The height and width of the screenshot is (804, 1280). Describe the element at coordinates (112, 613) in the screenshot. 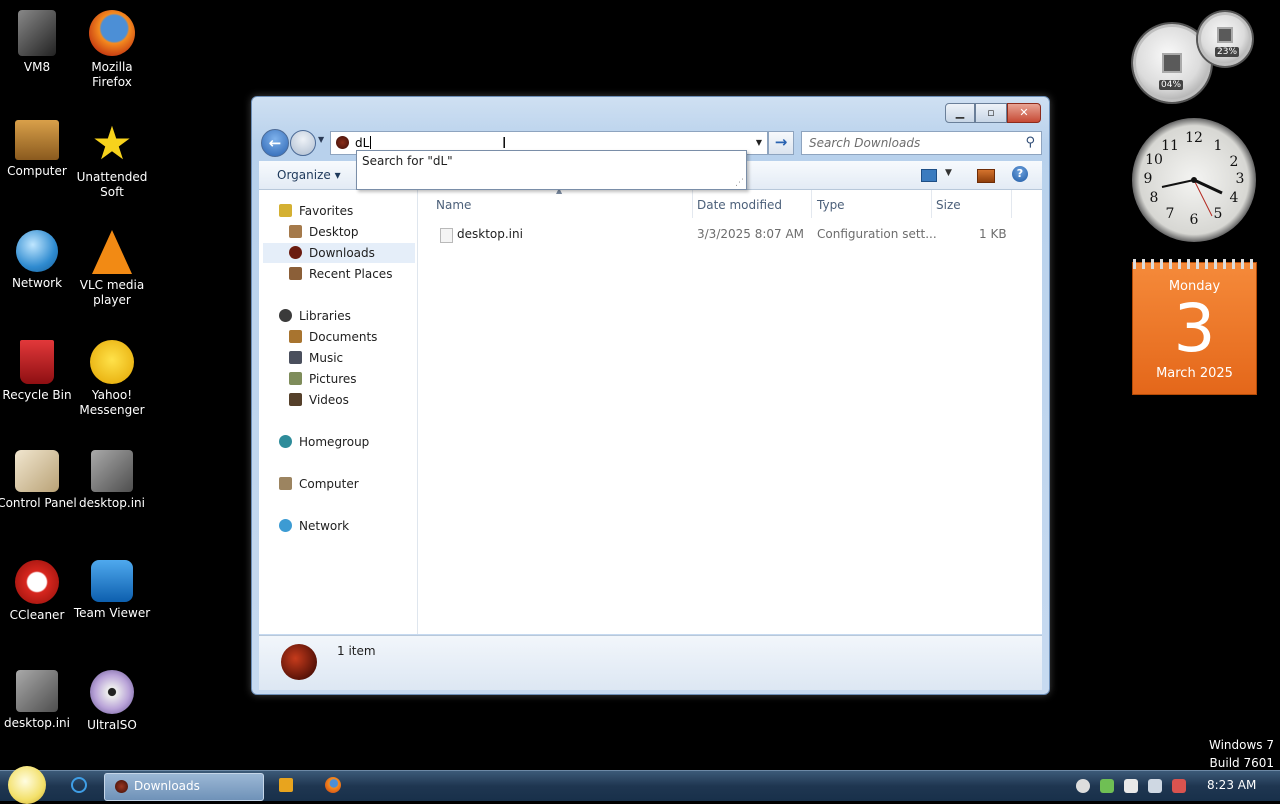

I see `desktop-icon-label: Team Viewer` at that location.